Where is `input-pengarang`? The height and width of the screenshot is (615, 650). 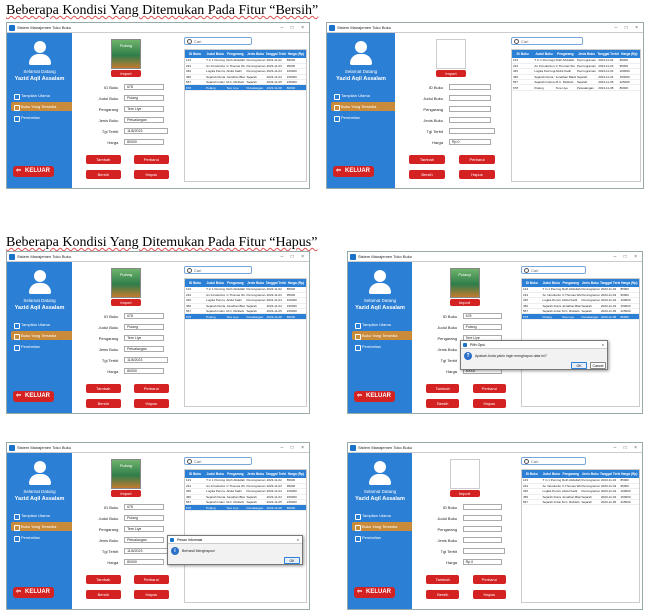 input-pengarang is located at coordinates (482, 529).